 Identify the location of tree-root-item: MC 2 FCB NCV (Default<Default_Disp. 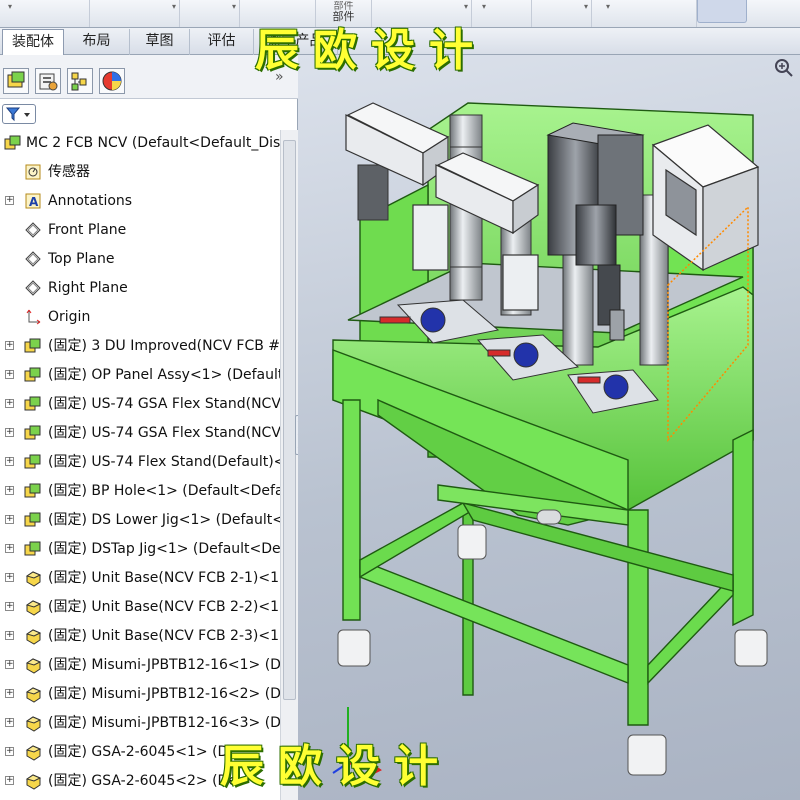
(140, 143).